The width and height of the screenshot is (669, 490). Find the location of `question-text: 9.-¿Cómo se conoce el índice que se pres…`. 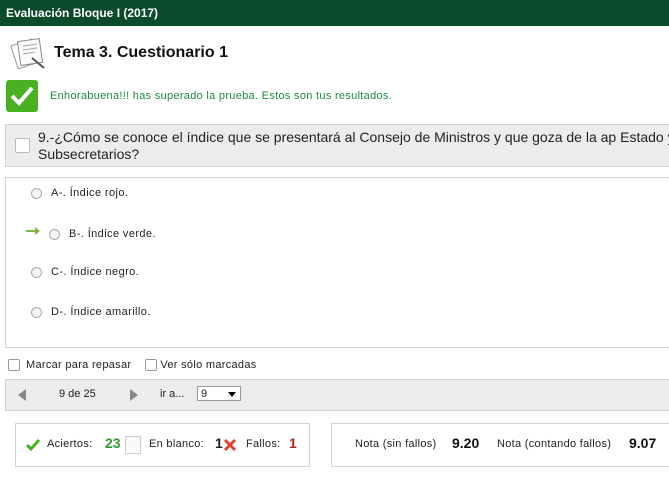

question-text: 9.-¿Cómo se conoce el índice que se pres… is located at coordinates (353, 145).